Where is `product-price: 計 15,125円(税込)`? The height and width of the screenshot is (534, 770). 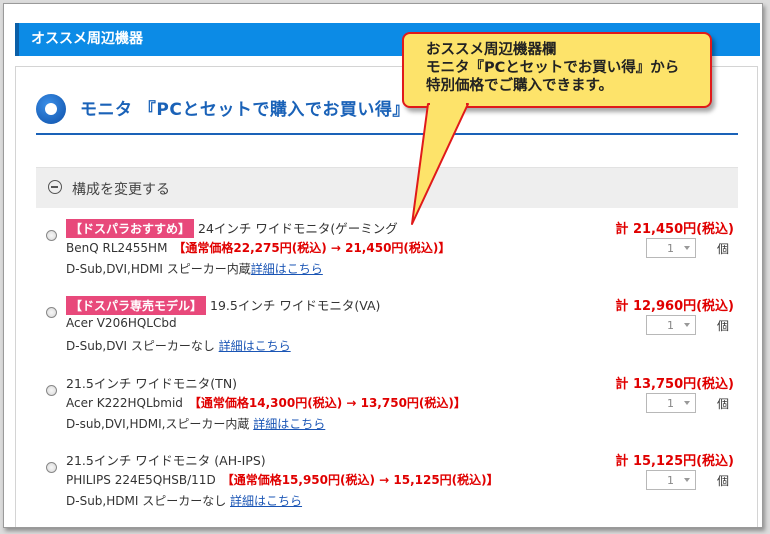 product-price: 計 15,125円(税込) is located at coordinates (674, 461).